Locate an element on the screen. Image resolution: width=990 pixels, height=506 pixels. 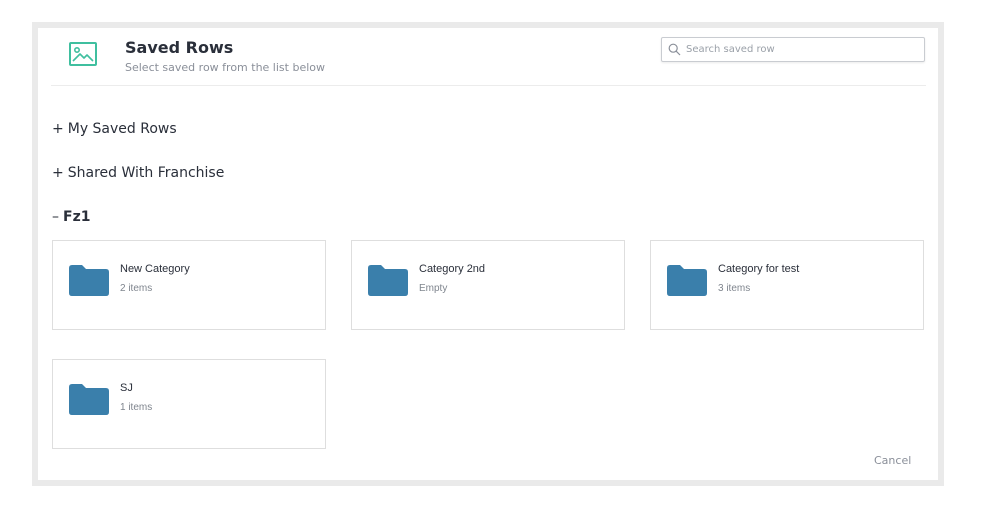
section-shared-with-franchise: + Shared With Franchise is located at coordinates (138, 173).